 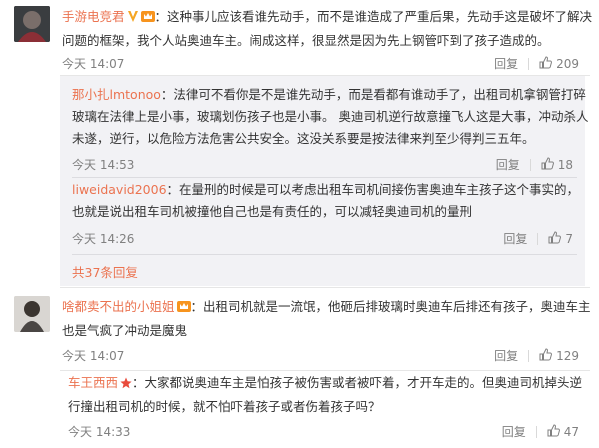 I want to click on comment-line: ：大家都说奥迪车主是怕孩子被伤害或者被吓着，才开车走的。但奥迪司机掉头逆, so click(x=357, y=382).